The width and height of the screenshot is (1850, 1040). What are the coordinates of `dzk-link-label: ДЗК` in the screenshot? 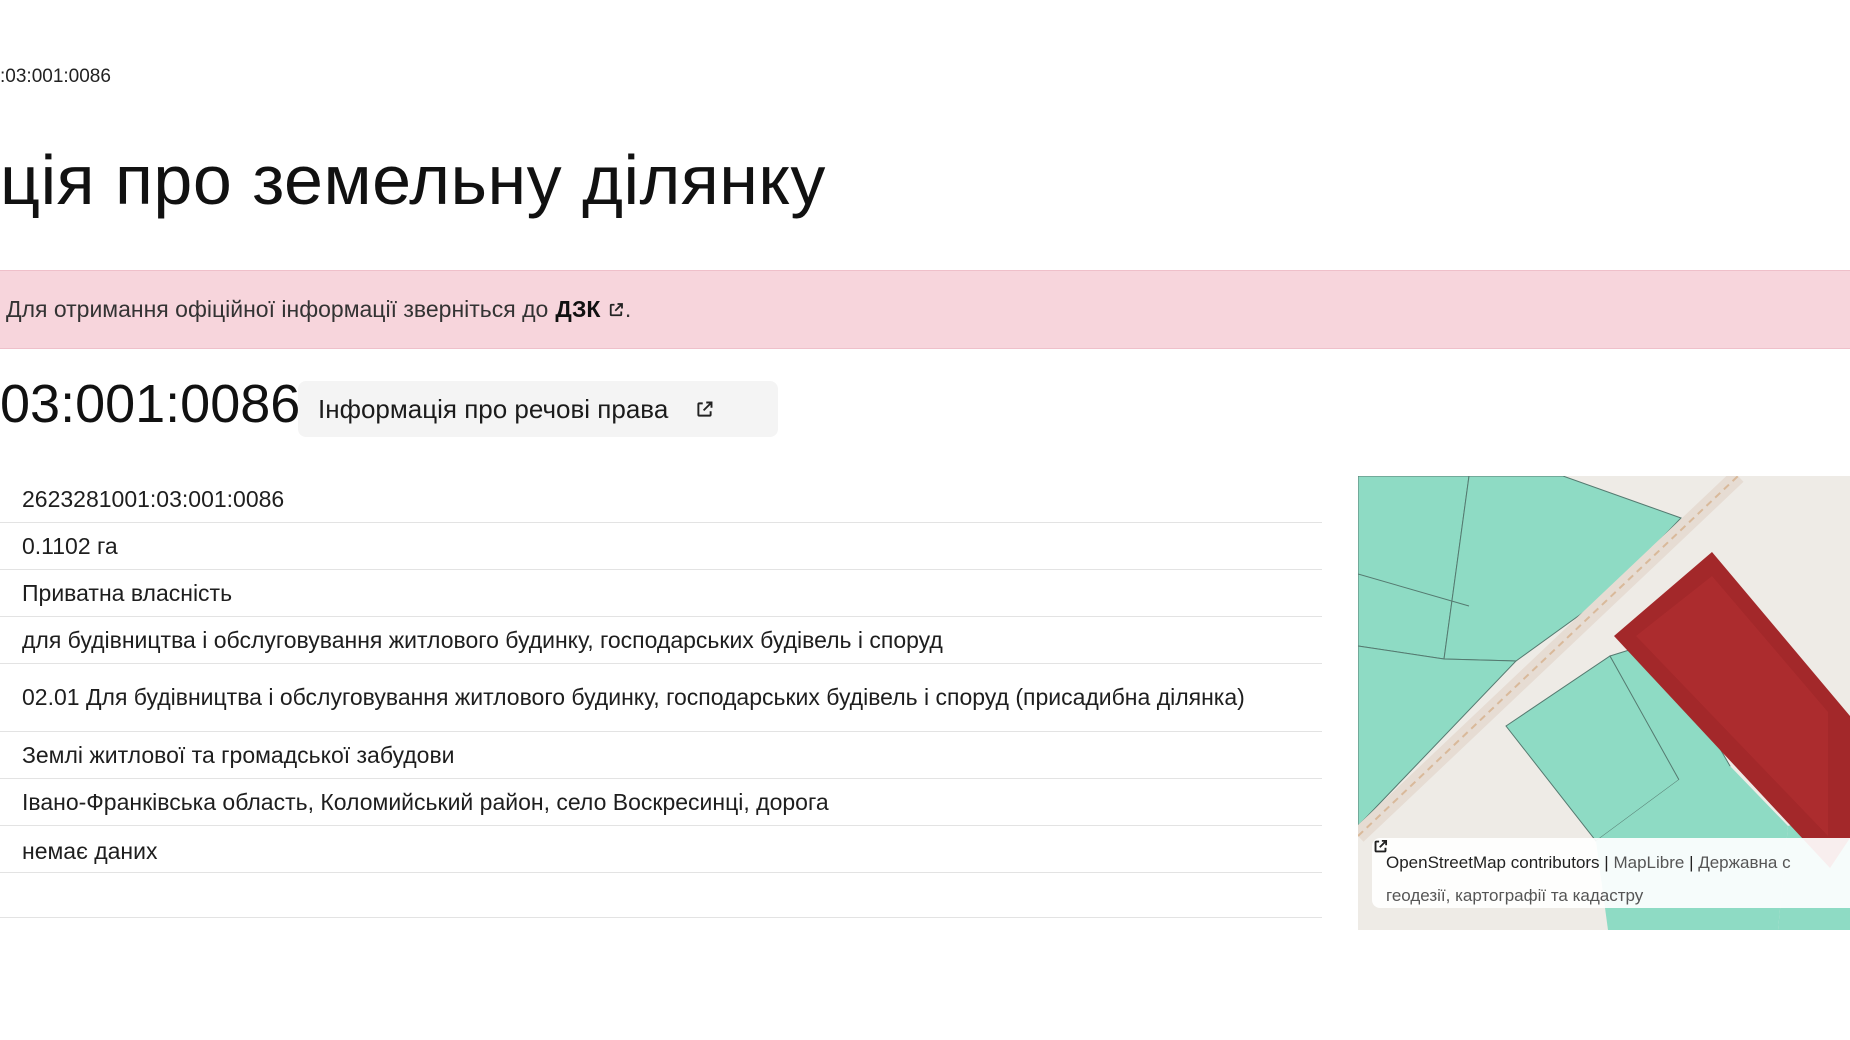 It's located at (578, 309).